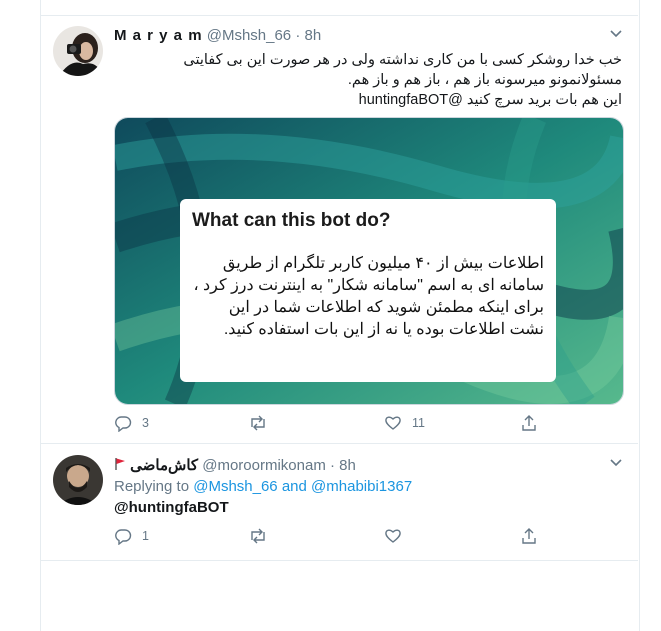 Image resolution: width=661 pixels, height=631 pixels. I want to click on replying-to-and: and, so click(294, 486).